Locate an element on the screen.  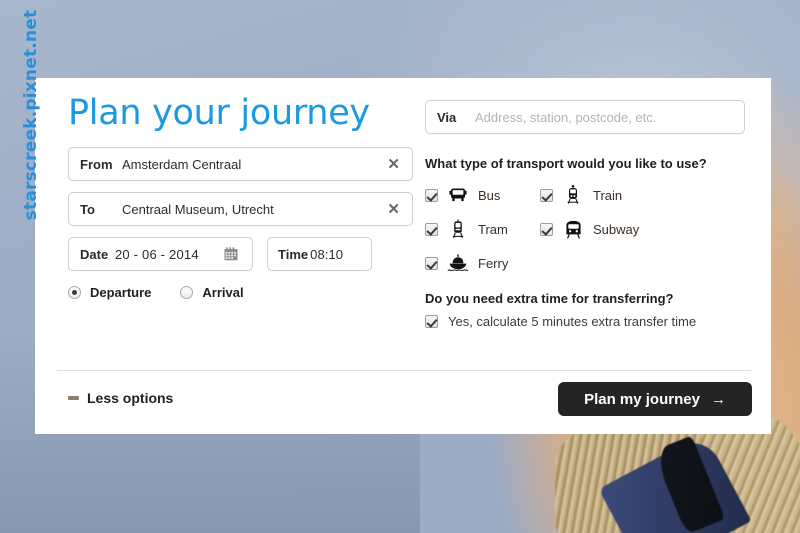
transport-option-ferry: Ferry is located at coordinates (482, 263).